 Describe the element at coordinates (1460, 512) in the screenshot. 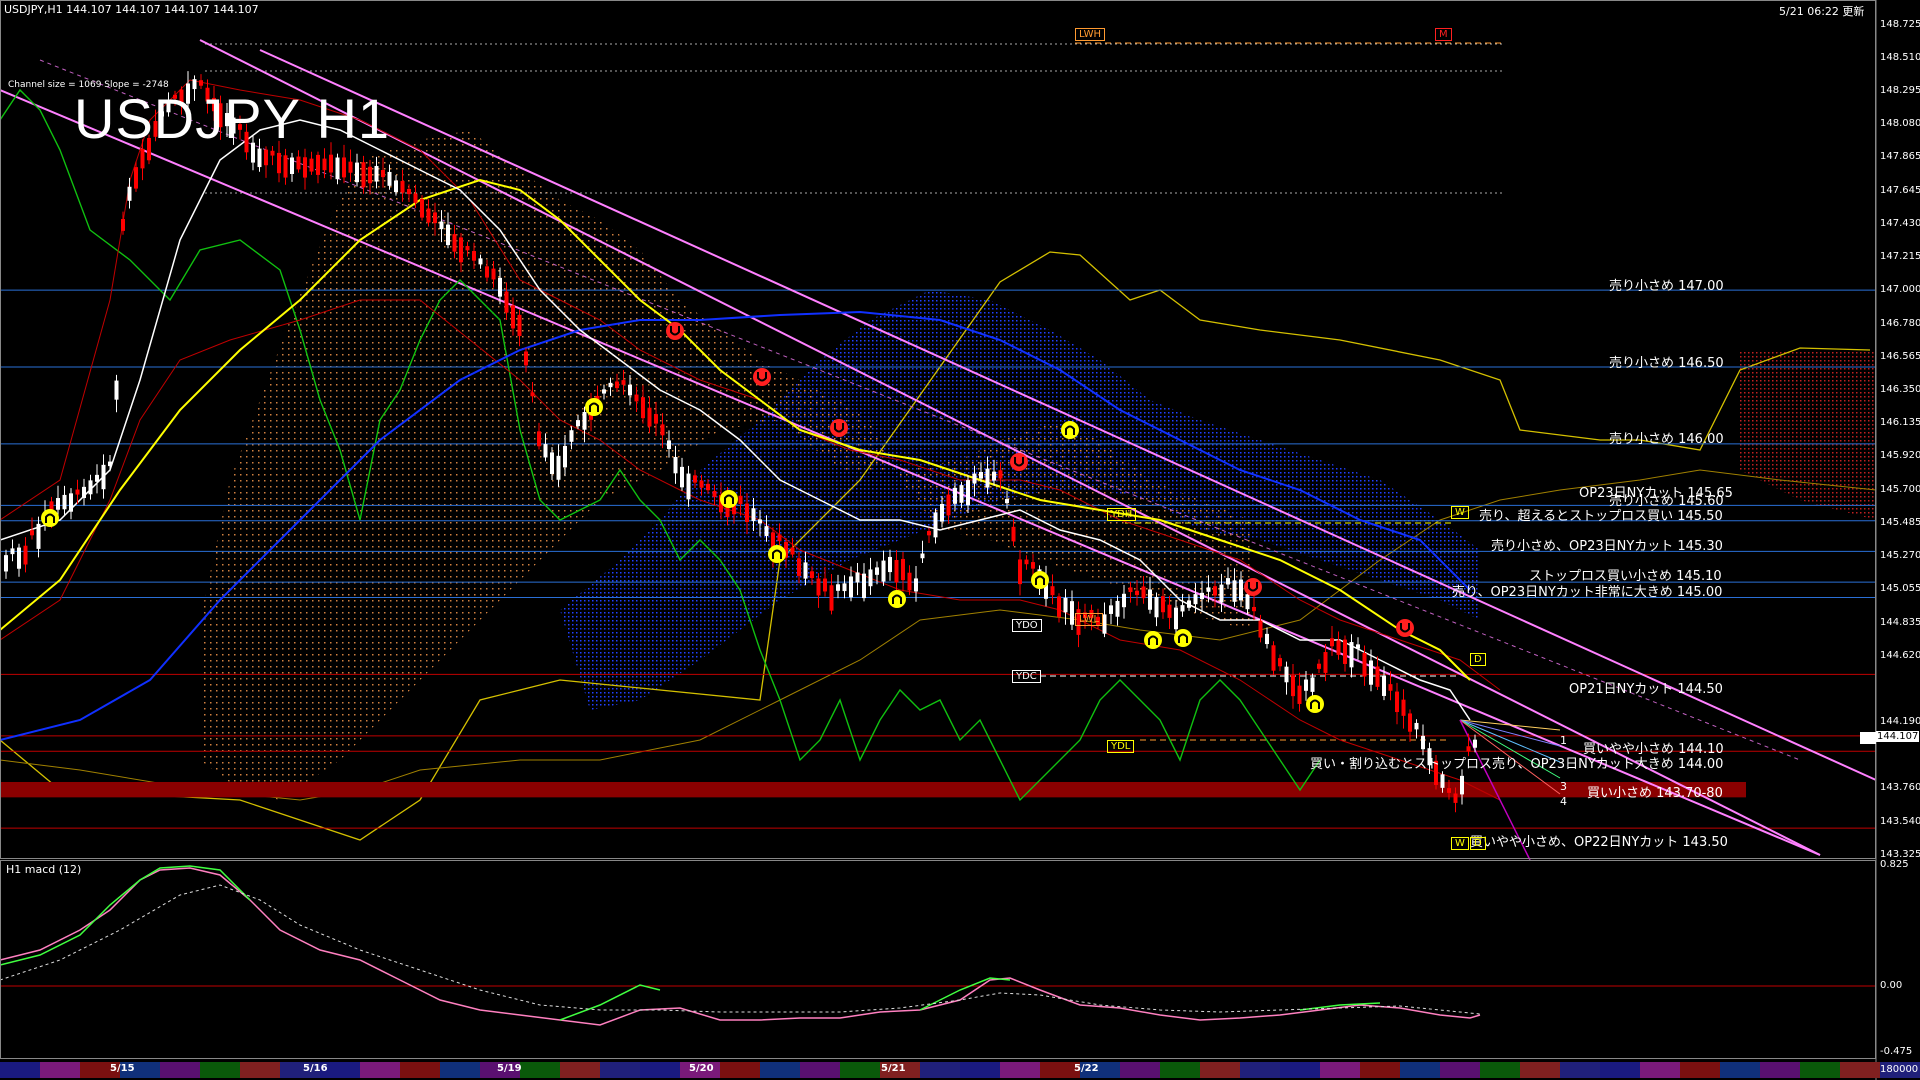

I see `marker-w-top: W` at that location.